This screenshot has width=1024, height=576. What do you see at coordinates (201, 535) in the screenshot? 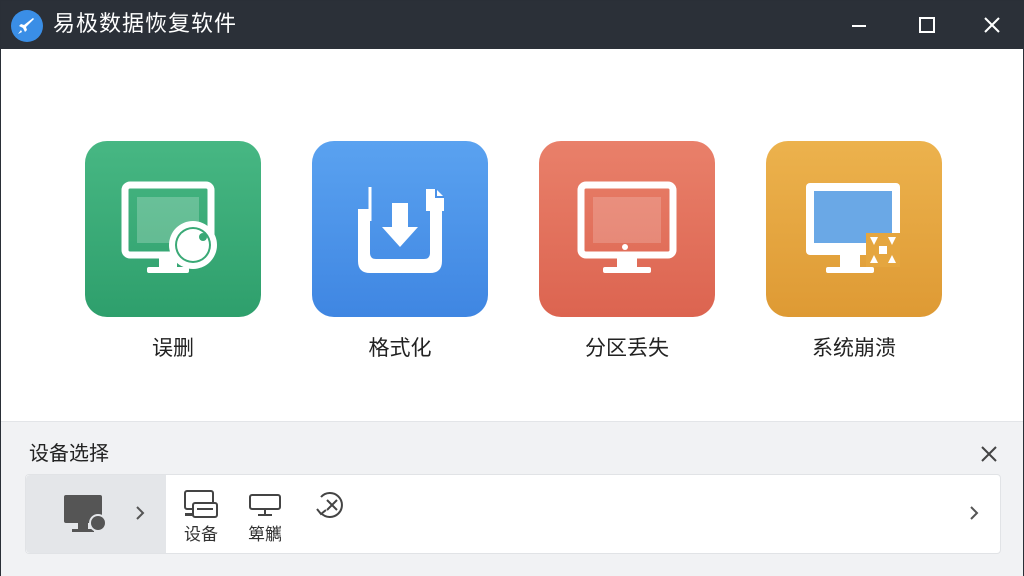
I see `device-item-label: 设备` at bounding box center [201, 535].